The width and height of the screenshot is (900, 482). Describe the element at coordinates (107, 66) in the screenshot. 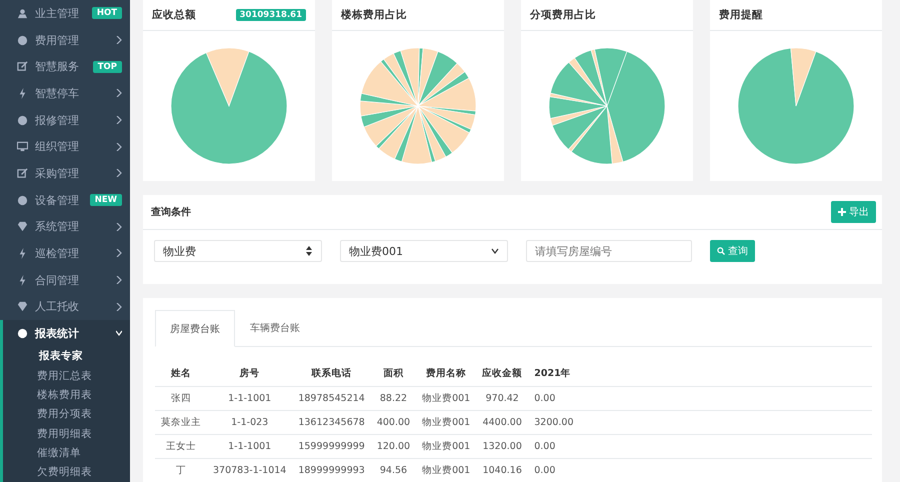

I see `menu-badge: TOP` at that location.